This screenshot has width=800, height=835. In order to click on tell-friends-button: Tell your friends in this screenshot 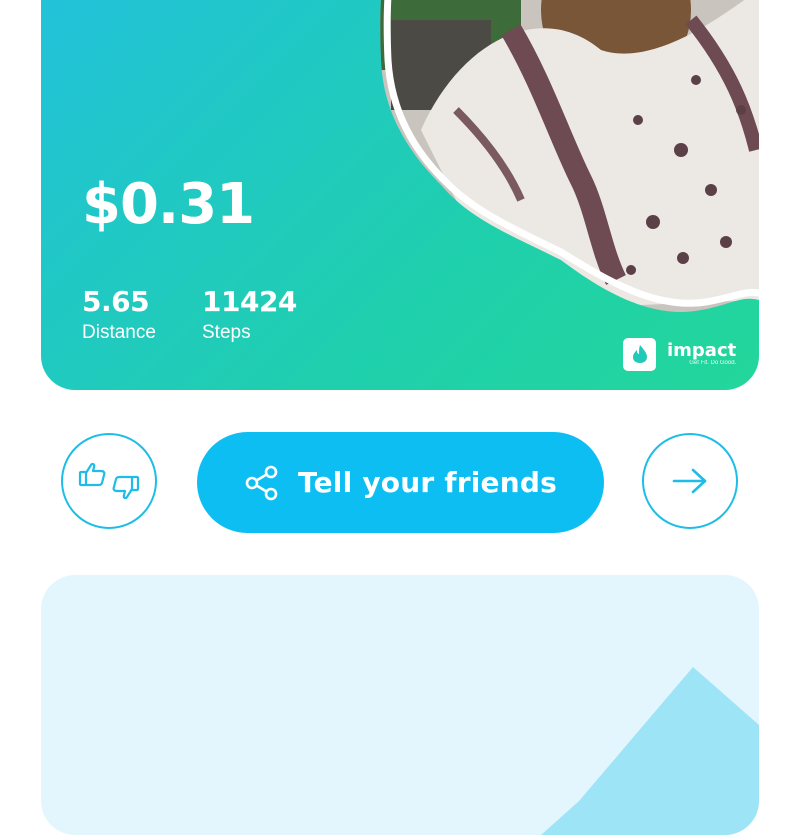, I will do `click(400, 482)`.